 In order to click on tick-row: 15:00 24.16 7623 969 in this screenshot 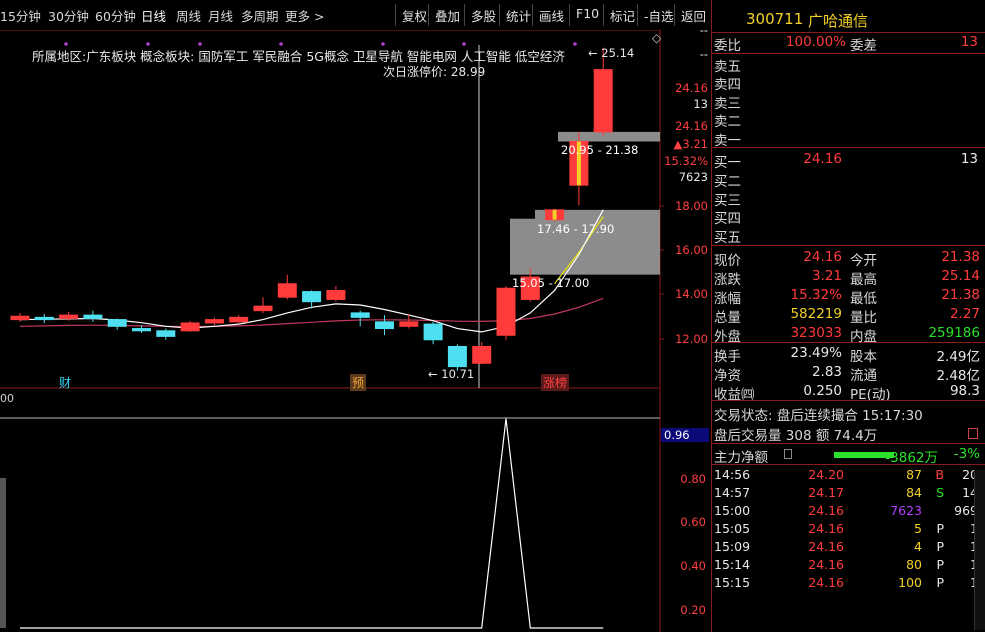, I will do `click(846, 510)`.